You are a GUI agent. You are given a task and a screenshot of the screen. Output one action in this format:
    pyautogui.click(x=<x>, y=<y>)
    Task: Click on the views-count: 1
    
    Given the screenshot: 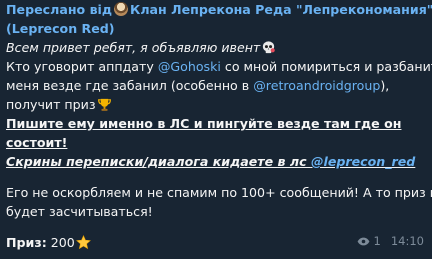 What is the action you would take?
    pyautogui.click(x=377, y=241)
    